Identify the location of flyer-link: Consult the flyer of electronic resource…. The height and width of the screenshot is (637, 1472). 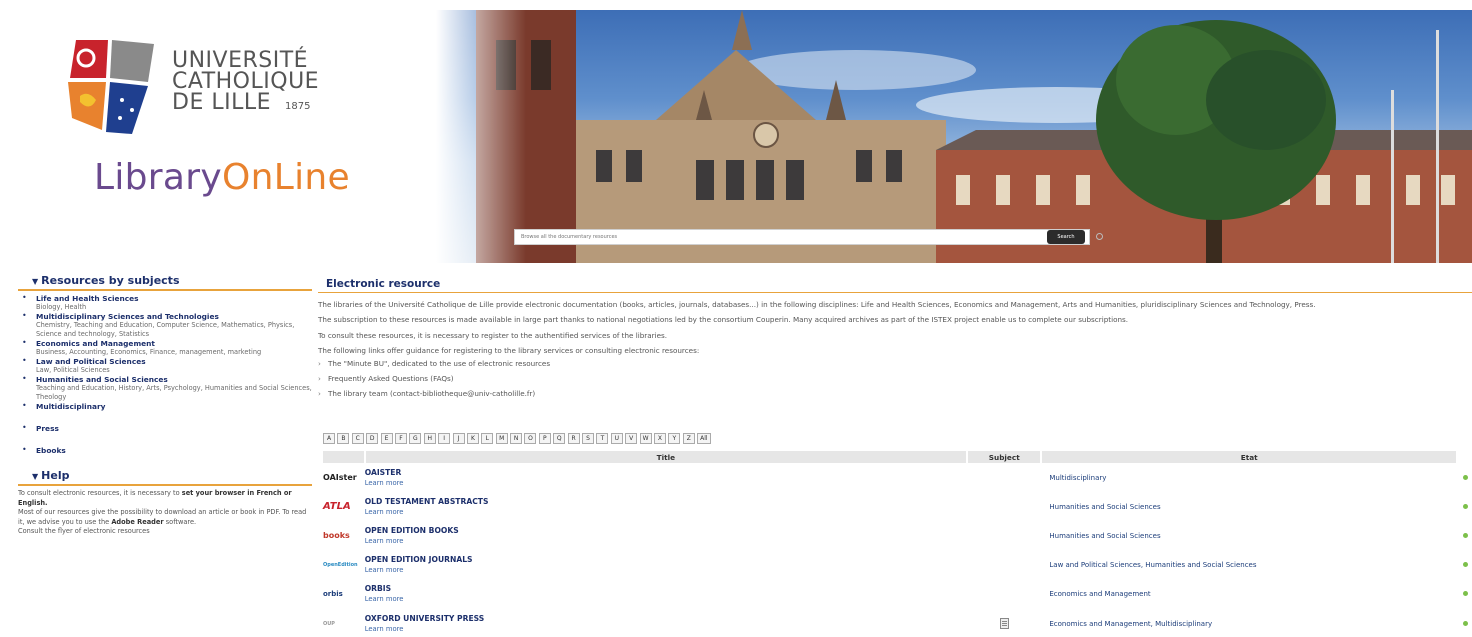
(165, 532).